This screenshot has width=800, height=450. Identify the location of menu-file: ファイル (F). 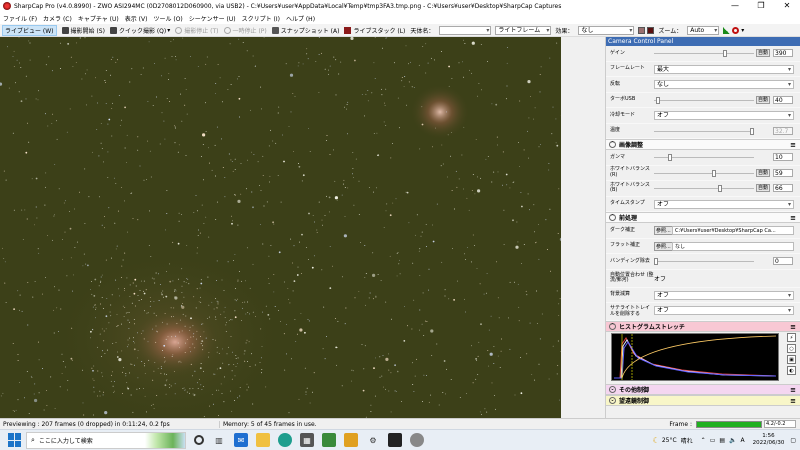
(20, 18).